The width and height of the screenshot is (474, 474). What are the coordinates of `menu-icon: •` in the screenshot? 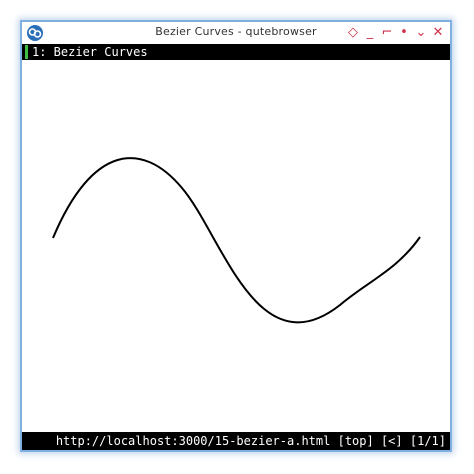 It's located at (404, 33).